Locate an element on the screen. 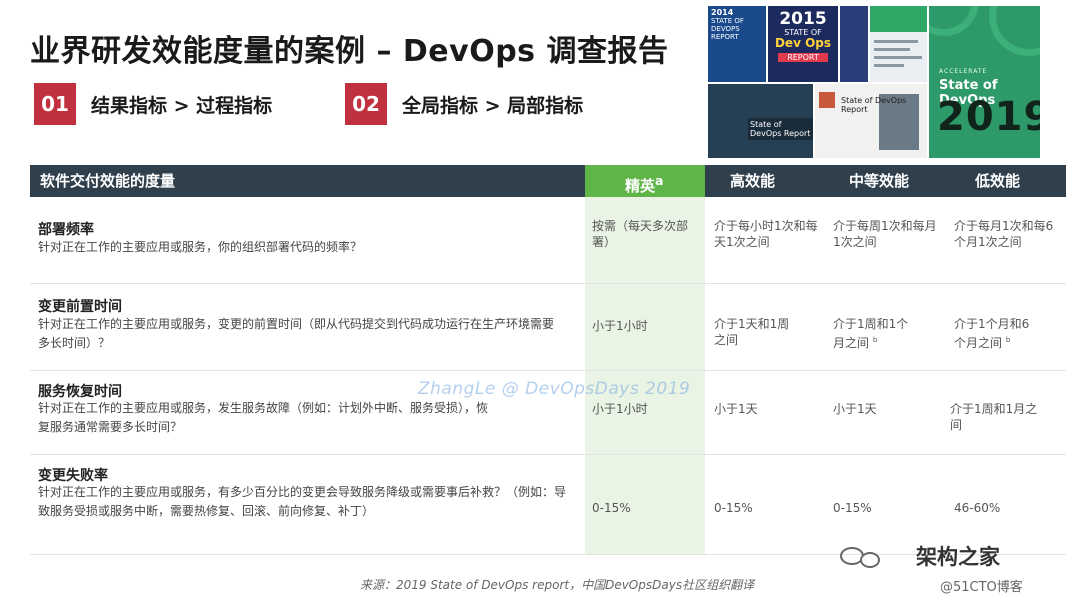 This screenshot has width=1080, height=605. tag-result-metrics: 01 结果指标 > 过程指标 is located at coordinates (153, 104).